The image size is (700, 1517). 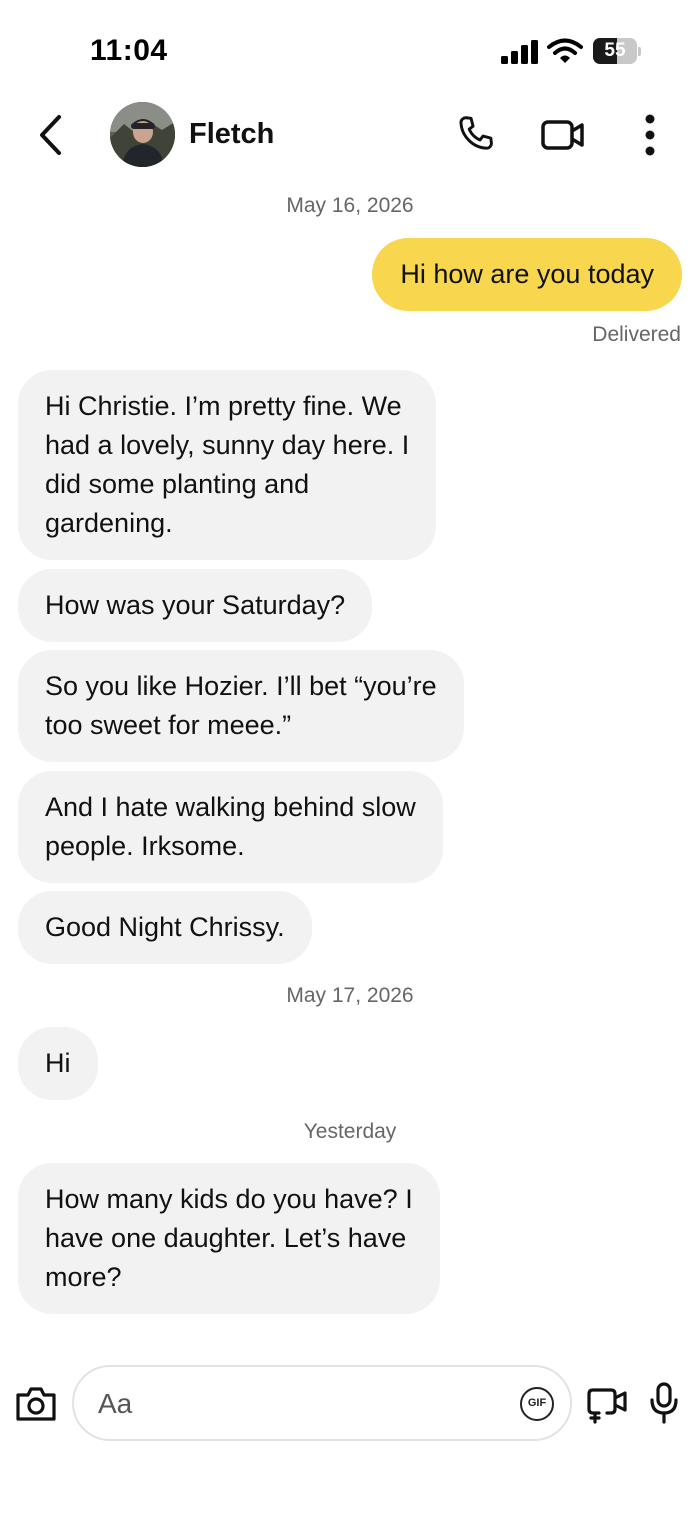 I want to click on cellular-signal-icon, so click(x=519, y=52).